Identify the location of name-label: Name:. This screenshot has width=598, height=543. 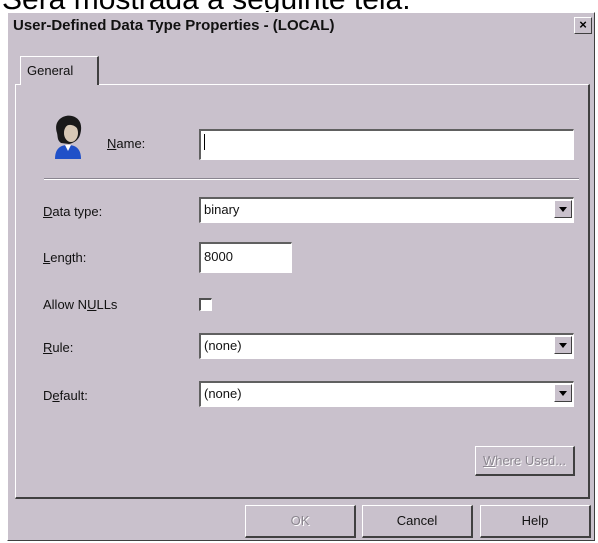
(126, 143).